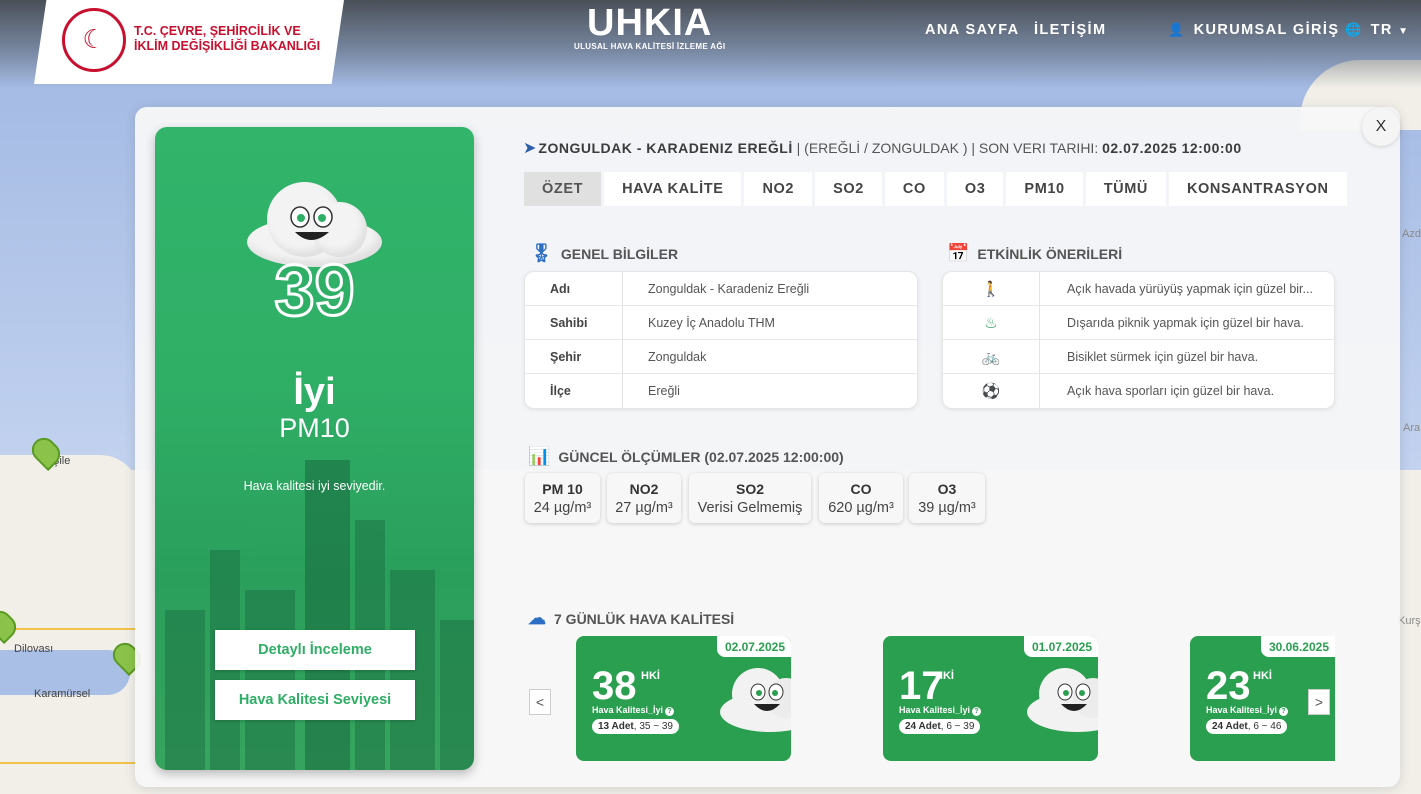 Image resolution: width=1421 pixels, height=794 pixels. I want to click on measurement-co: CO 620 µg/m³, so click(861, 498).